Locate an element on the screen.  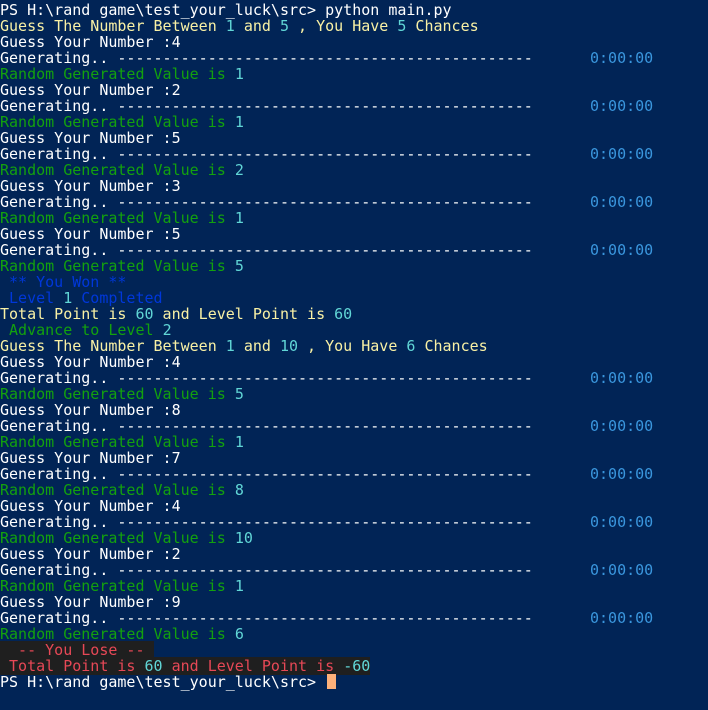
text-cursor is located at coordinates (332, 681).